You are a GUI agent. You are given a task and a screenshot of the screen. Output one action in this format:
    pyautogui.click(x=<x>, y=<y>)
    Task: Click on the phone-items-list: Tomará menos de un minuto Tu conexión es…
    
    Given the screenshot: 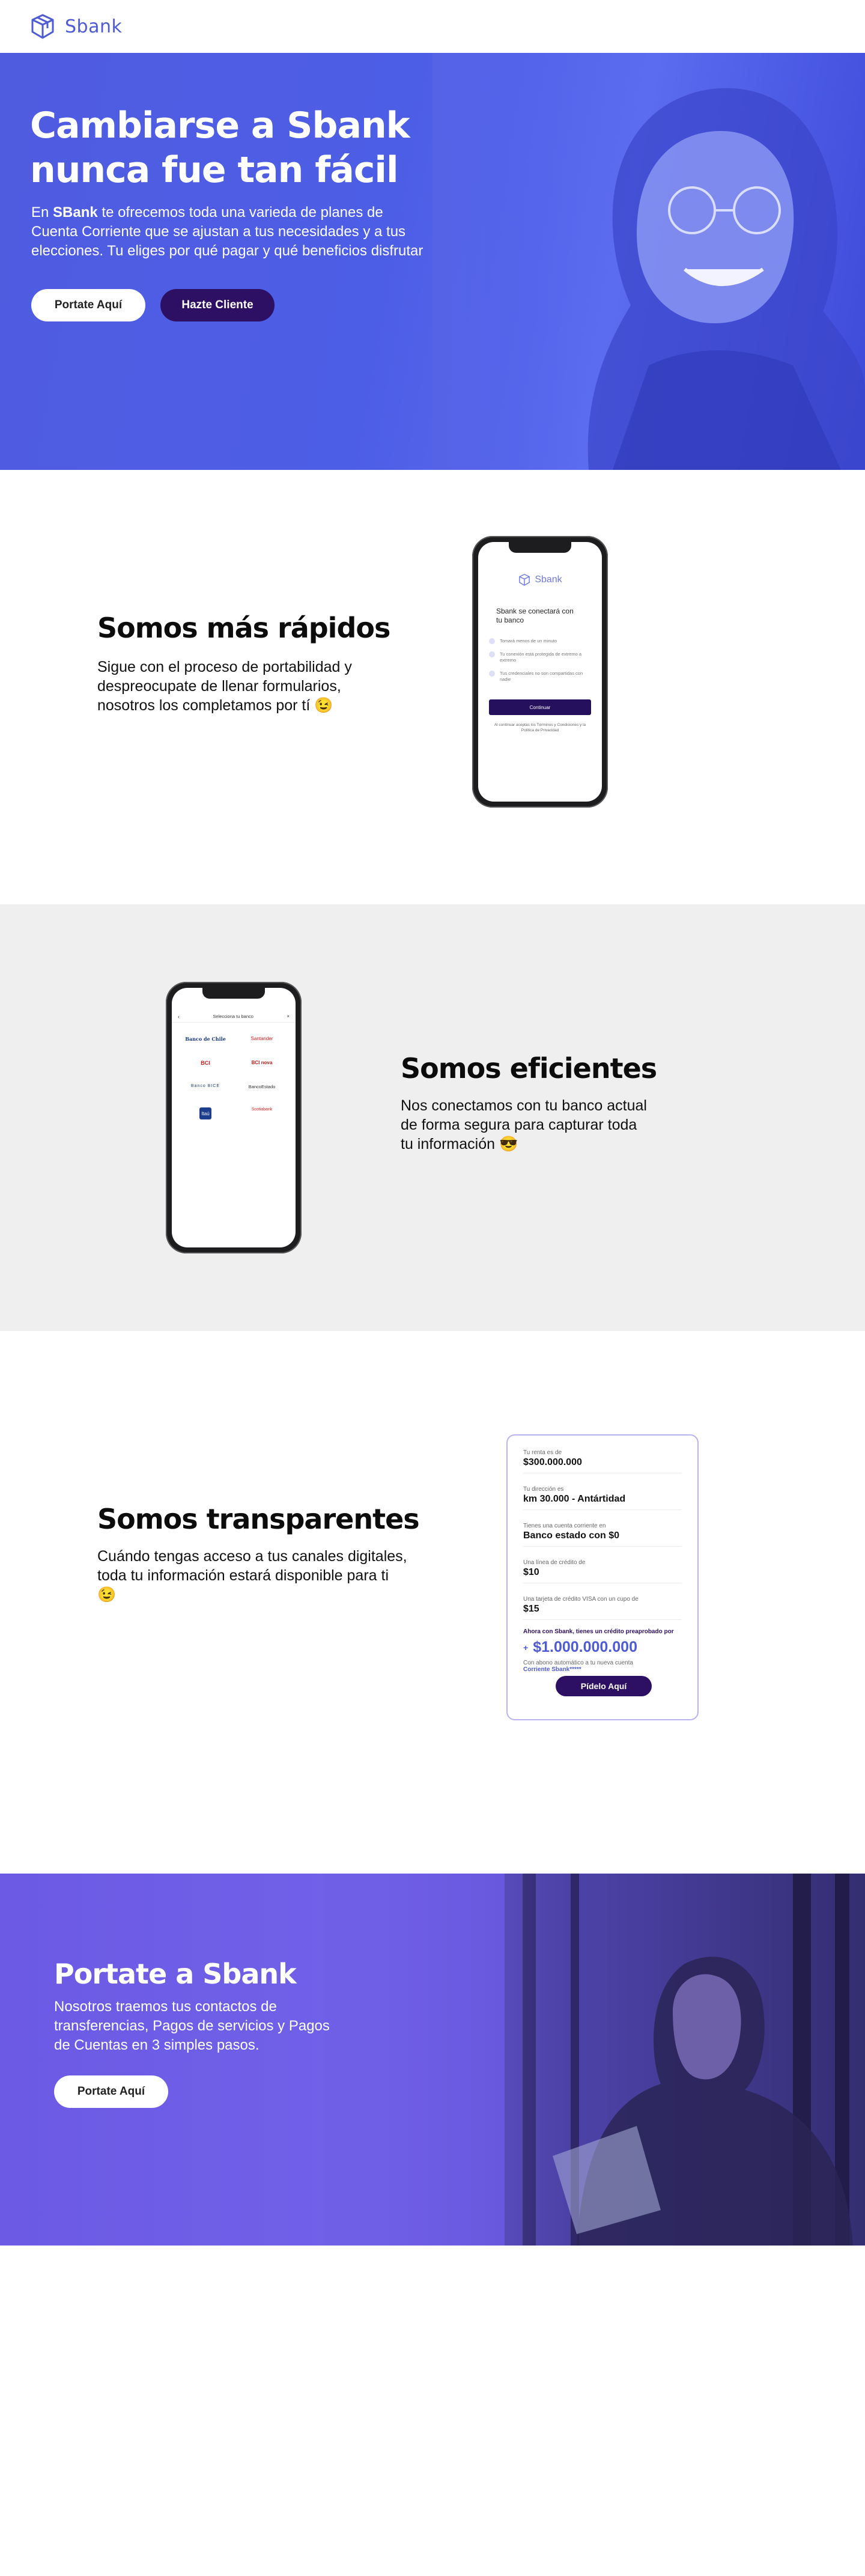 What is the action you would take?
    pyautogui.click(x=540, y=660)
    